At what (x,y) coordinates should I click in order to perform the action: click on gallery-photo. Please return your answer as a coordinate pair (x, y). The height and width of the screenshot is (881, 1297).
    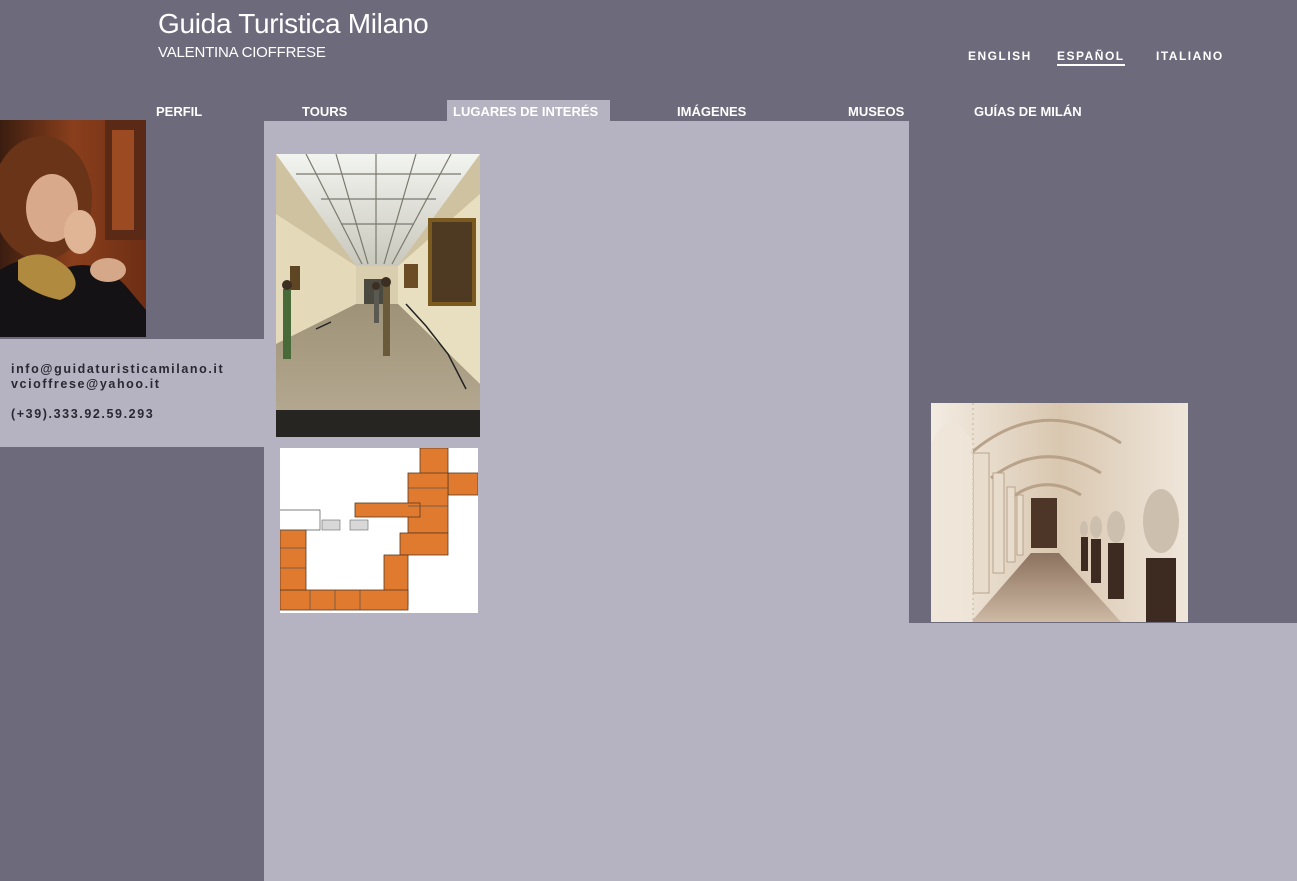
    Looking at the image, I should click on (378, 295).